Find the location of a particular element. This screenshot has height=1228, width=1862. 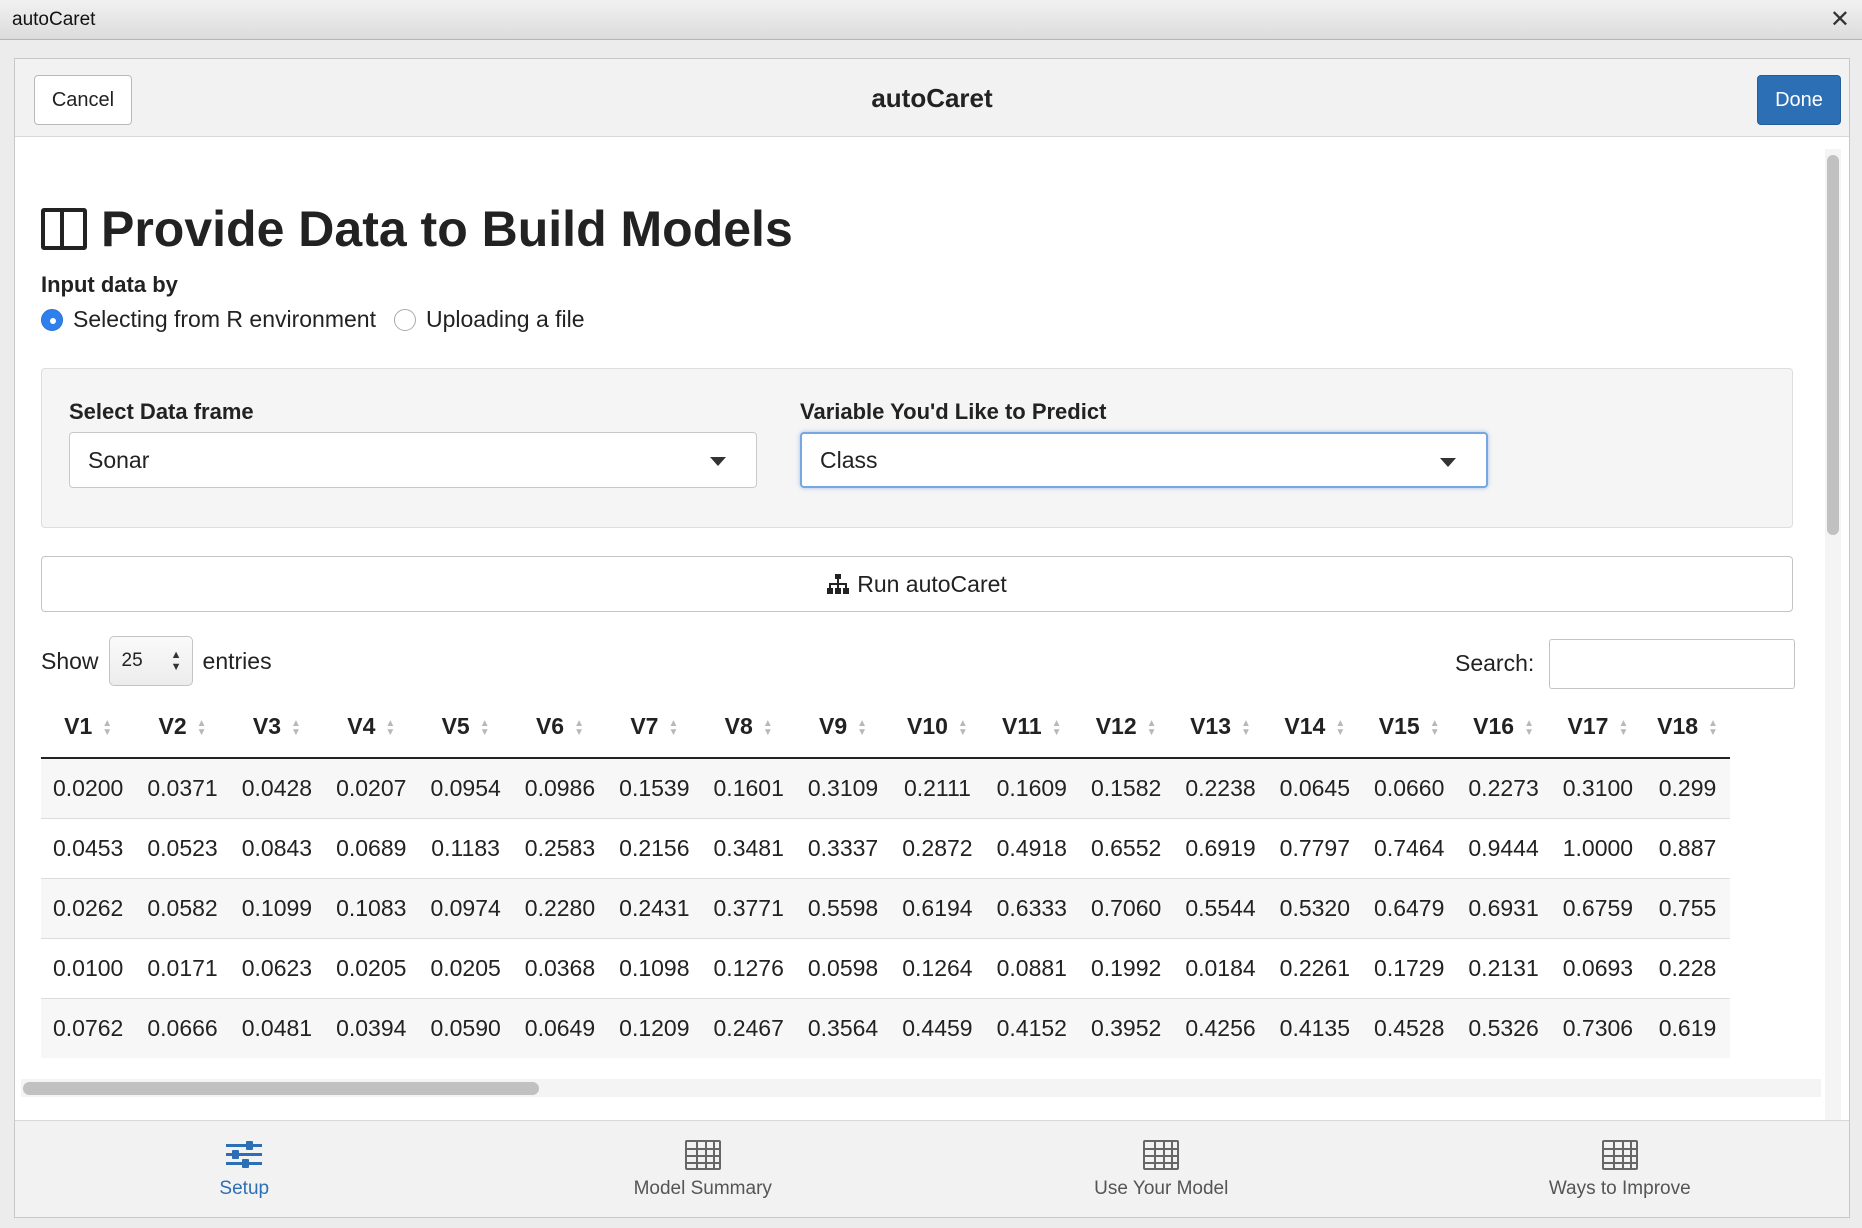

column-header-v18: V18 ▲ ▼ is located at coordinates (1687, 727).